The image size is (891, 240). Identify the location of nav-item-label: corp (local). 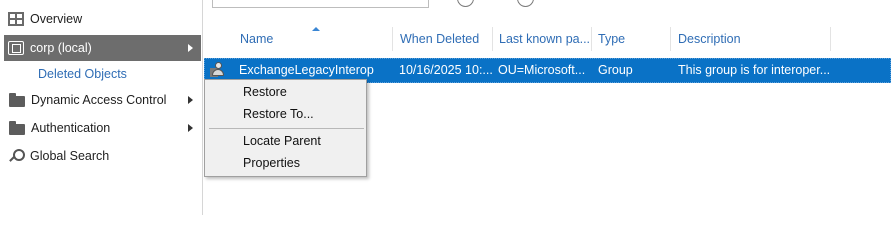
(61, 48).